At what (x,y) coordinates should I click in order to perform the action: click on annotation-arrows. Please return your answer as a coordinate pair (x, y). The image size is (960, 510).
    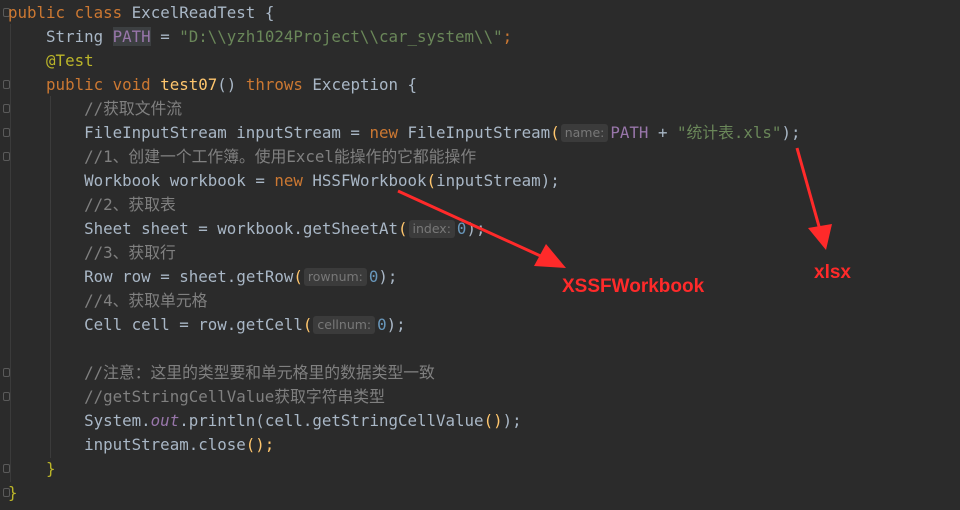
    Looking at the image, I should click on (614, 207).